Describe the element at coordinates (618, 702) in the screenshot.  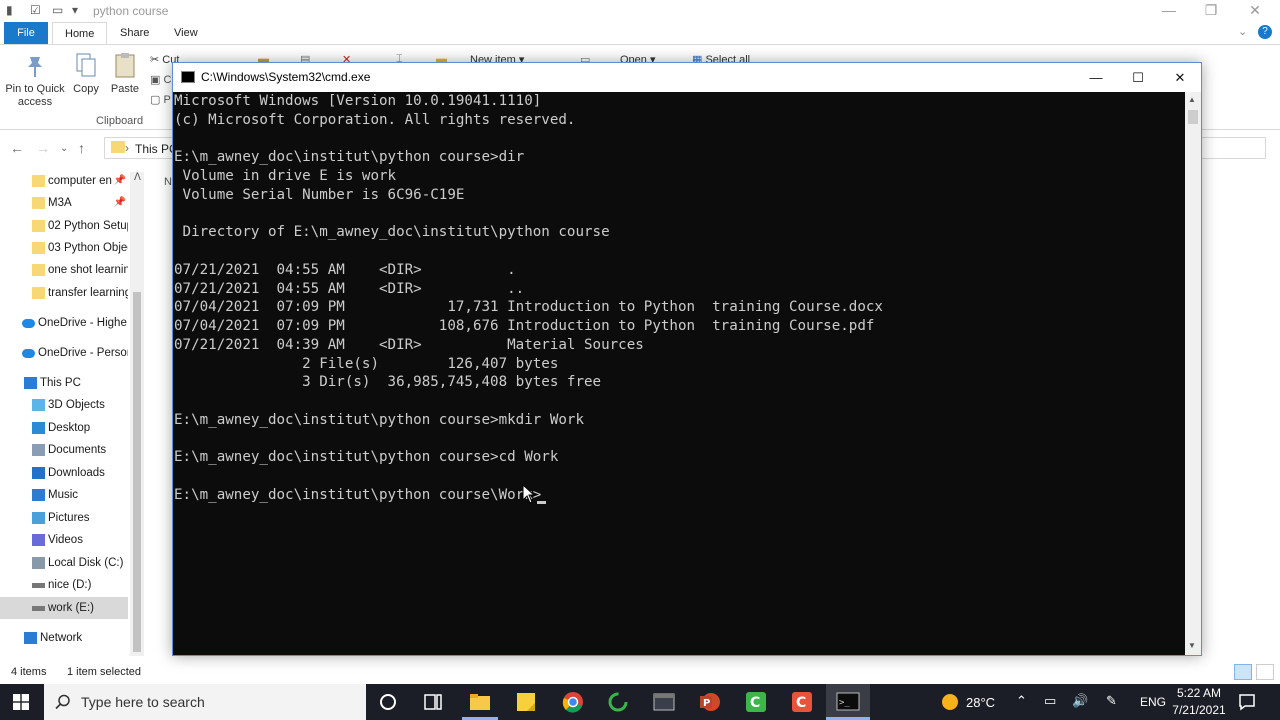
I see `refresh-app-icon` at that location.